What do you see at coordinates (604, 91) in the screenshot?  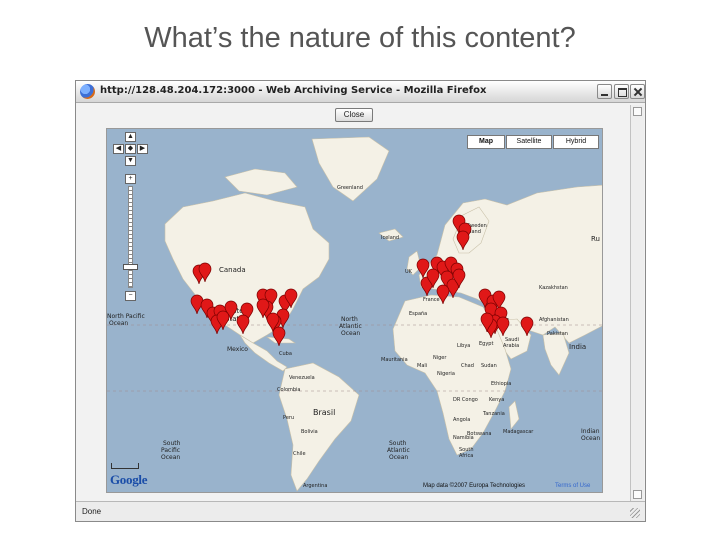 I see `minimize-button` at bounding box center [604, 91].